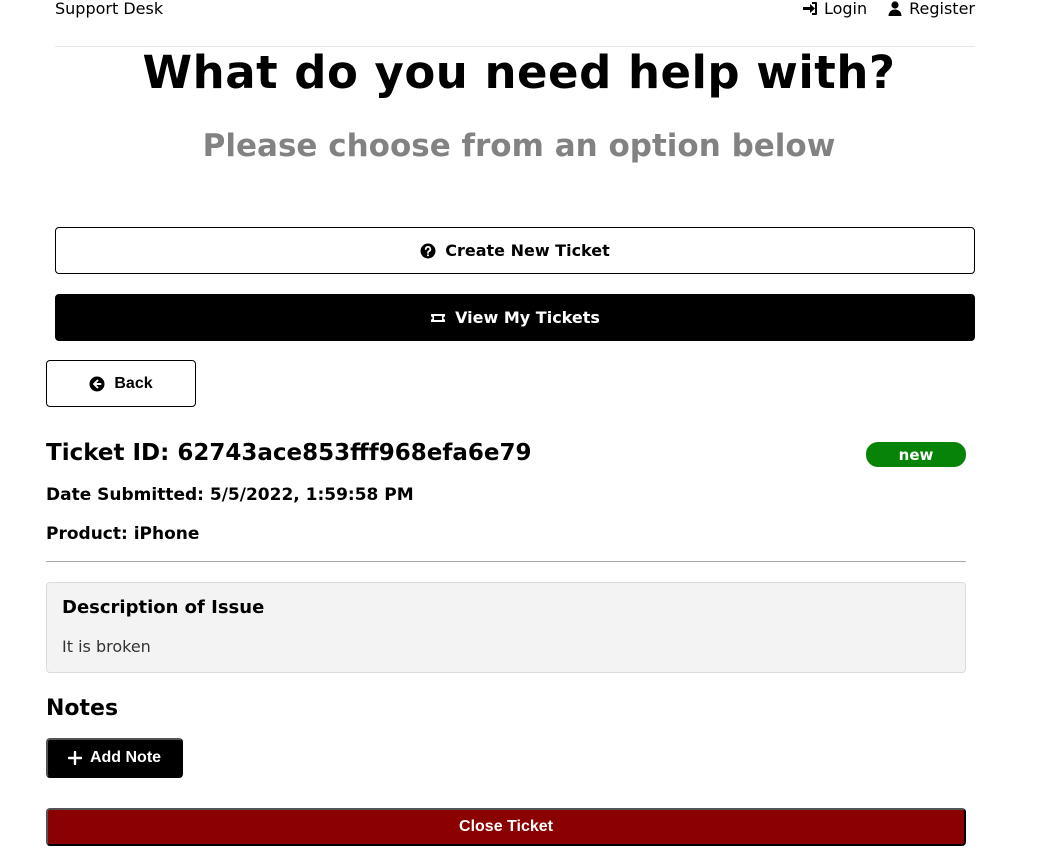  I want to click on question-circle-icon, so click(428, 250).